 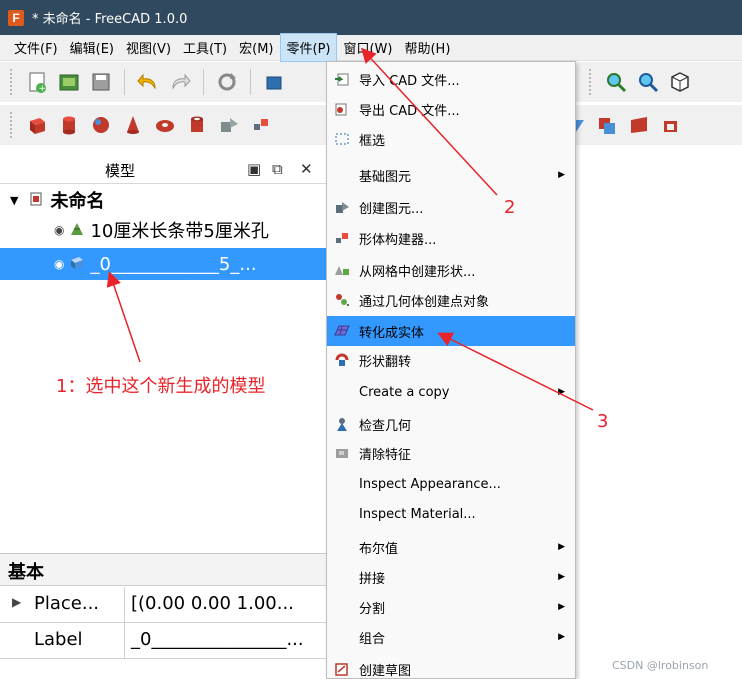 I want to click on part-tube-icon, so click(x=197, y=125).